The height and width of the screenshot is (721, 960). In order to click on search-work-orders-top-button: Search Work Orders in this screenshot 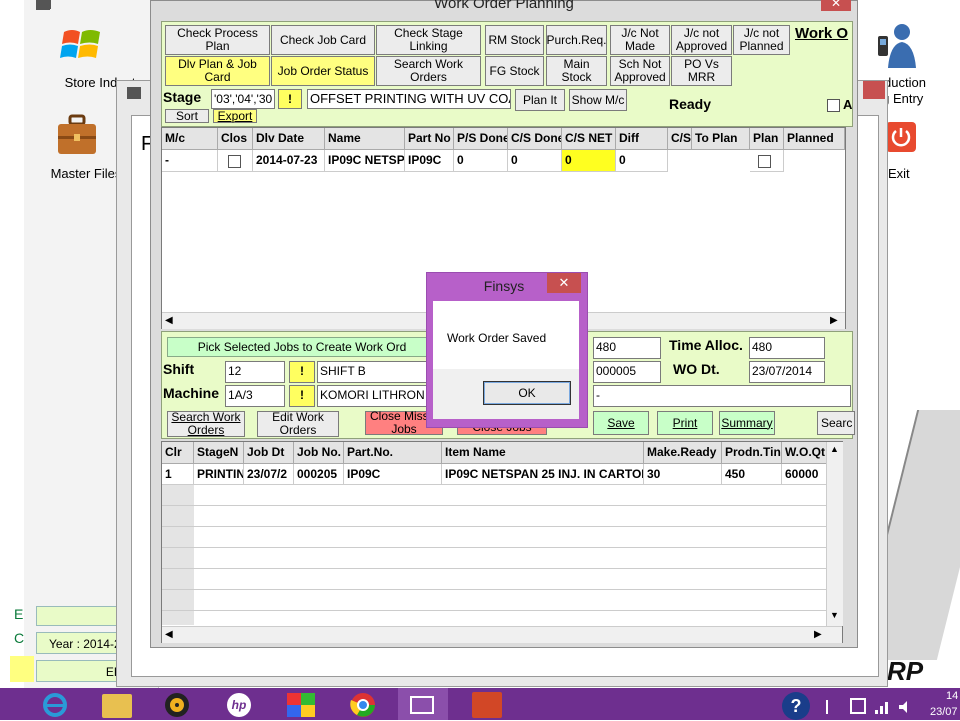, I will do `click(428, 71)`.